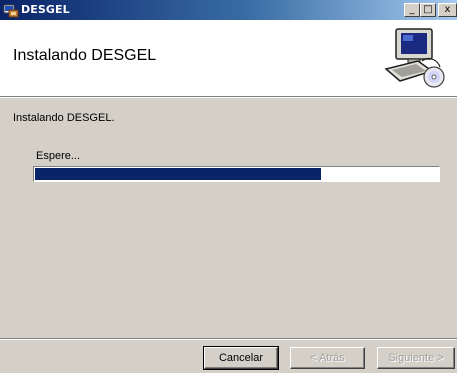 This screenshot has width=457, height=373. What do you see at coordinates (85, 55) in the screenshot?
I see `page-title: Instalando DESGEL` at bounding box center [85, 55].